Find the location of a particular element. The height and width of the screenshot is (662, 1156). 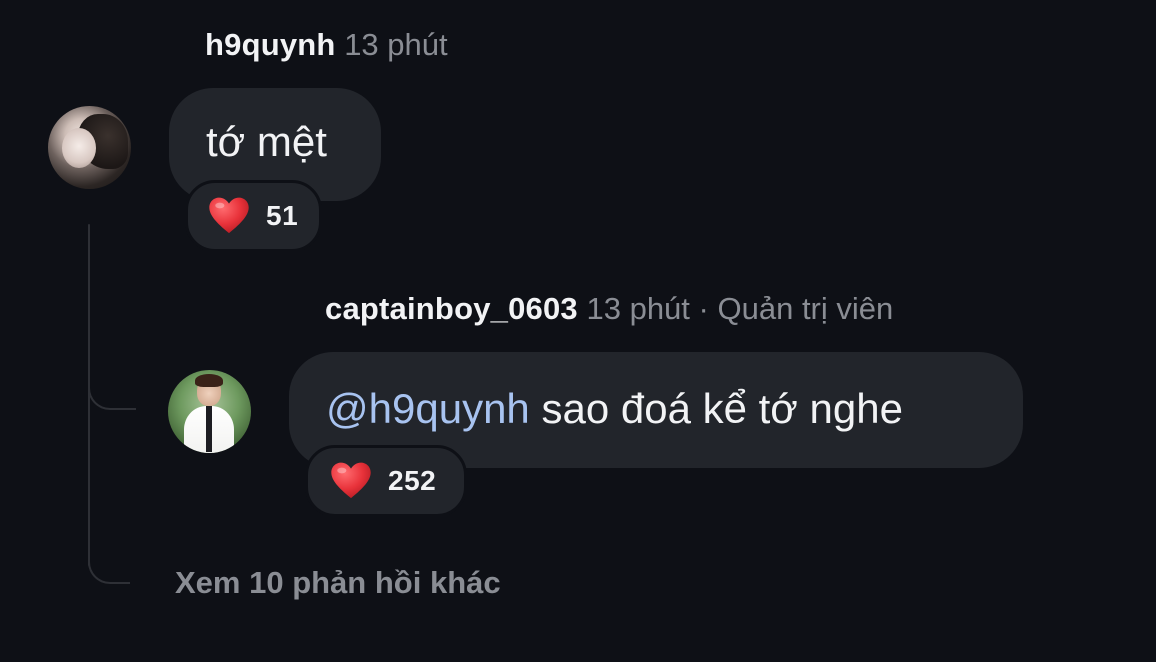

reply-text: sao đoá kể tớ nghe is located at coordinates (716, 408).